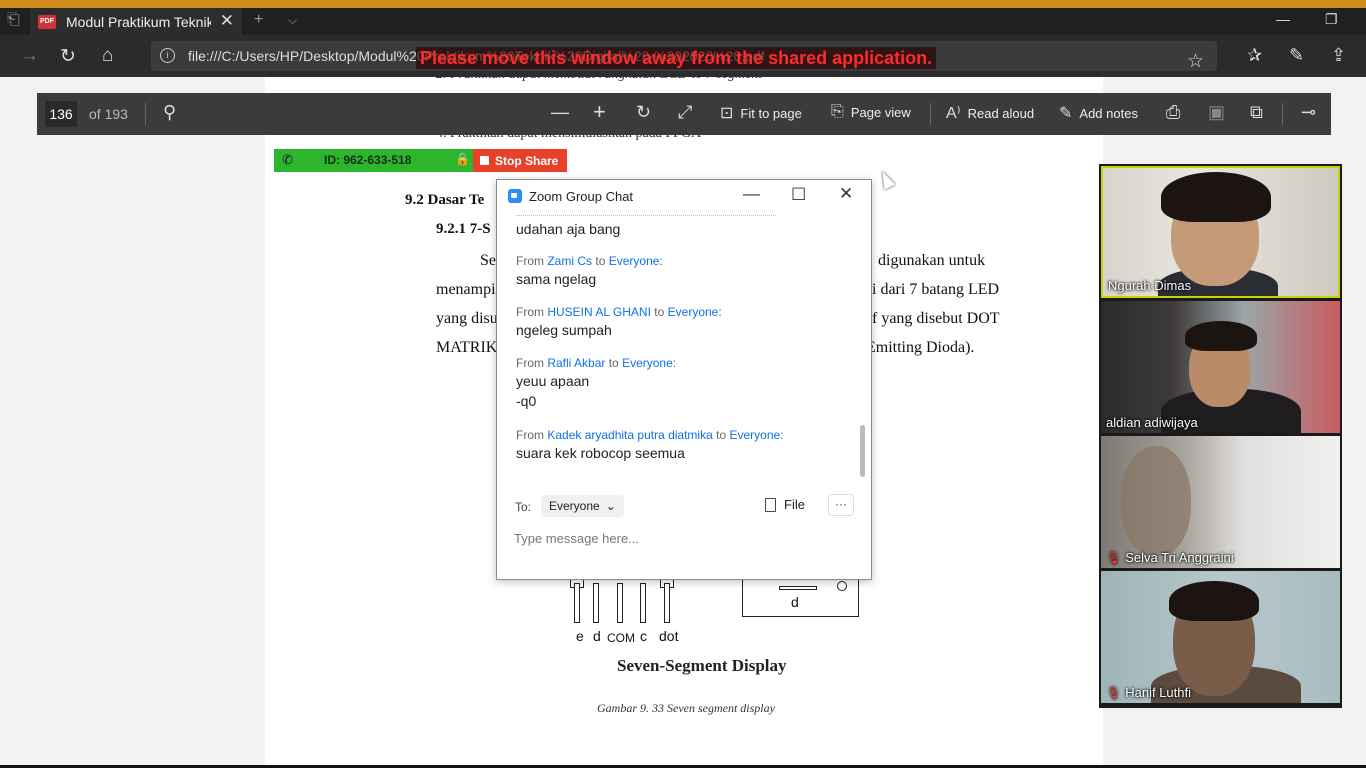 The width and height of the screenshot is (1366, 768). I want to click on file-button: File, so click(785, 504).